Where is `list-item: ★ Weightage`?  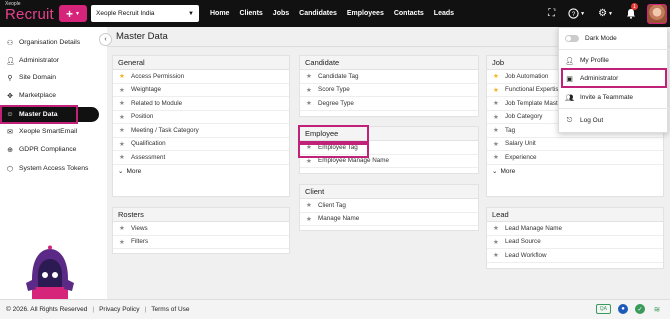 list-item: ★ Weightage is located at coordinates (201, 90).